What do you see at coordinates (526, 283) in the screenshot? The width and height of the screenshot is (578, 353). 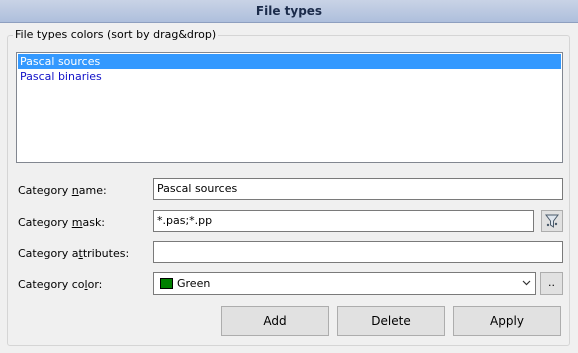 I see `chevron-down-icon` at bounding box center [526, 283].